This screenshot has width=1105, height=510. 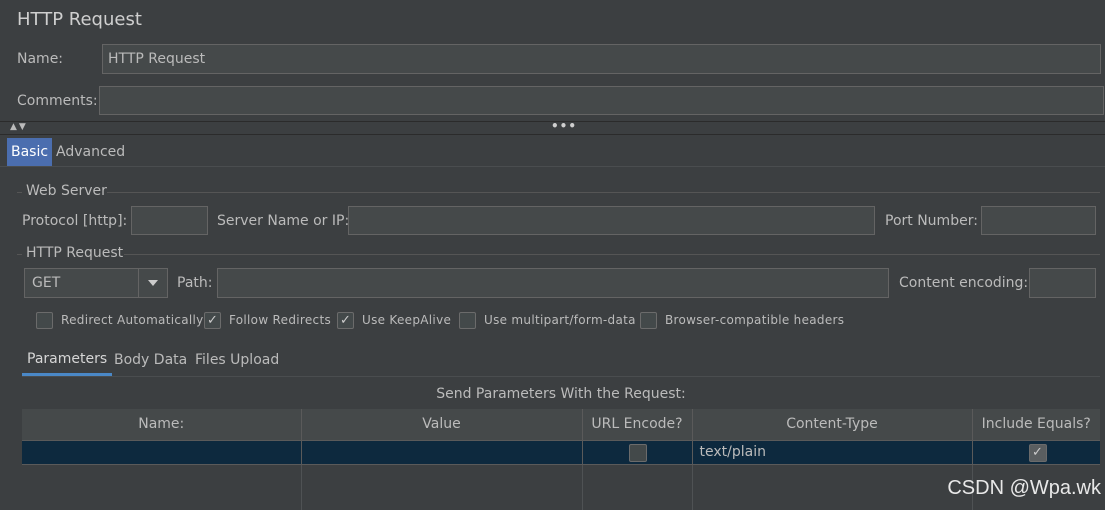 What do you see at coordinates (467, 320) in the screenshot?
I see `multipart-checkbox` at bounding box center [467, 320].